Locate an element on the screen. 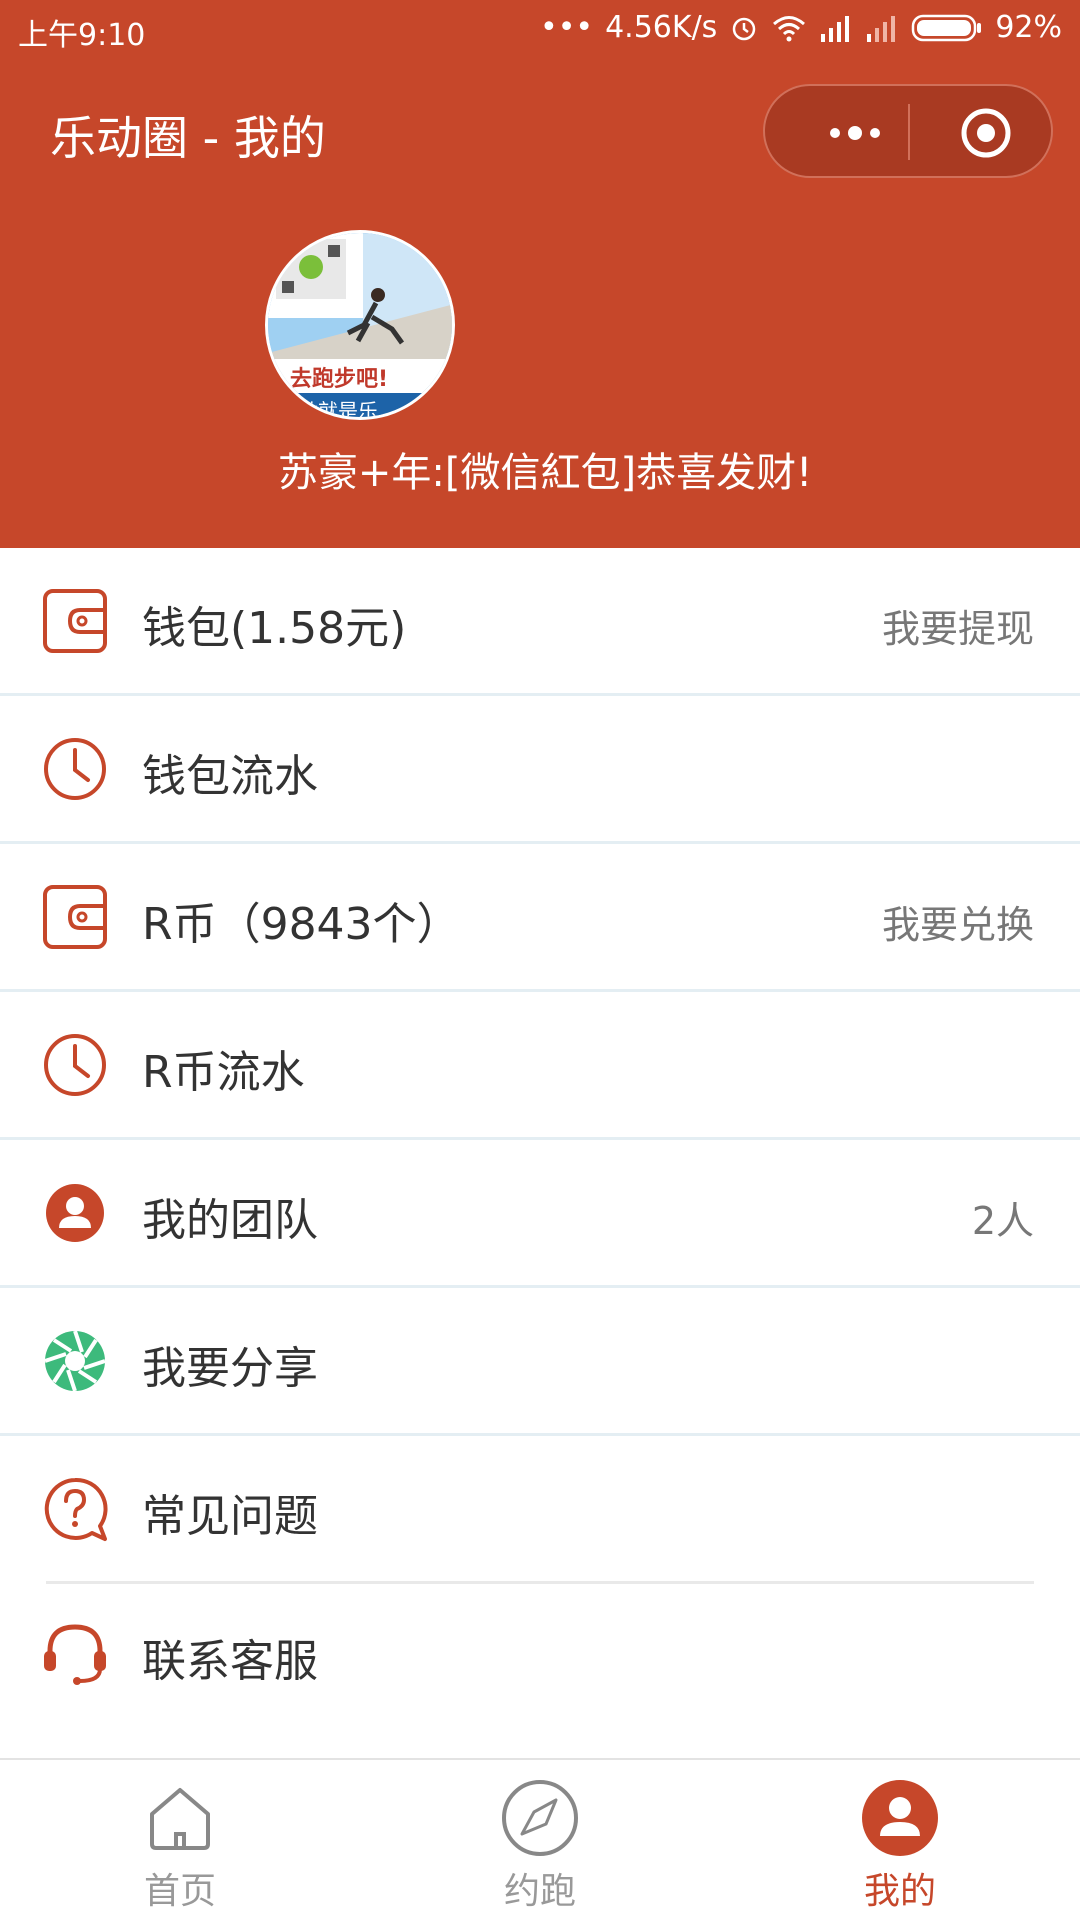 The image size is (1080, 1922). status-time: 上午9:10 is located at coordinates (82, 35).